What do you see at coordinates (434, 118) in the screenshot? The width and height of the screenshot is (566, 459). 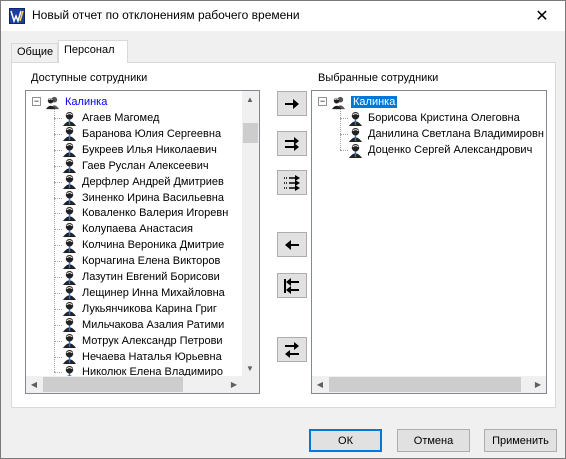 I see `tree-item-employee: Борисова Кристина Олеговна` at bounding box center [434, 118].